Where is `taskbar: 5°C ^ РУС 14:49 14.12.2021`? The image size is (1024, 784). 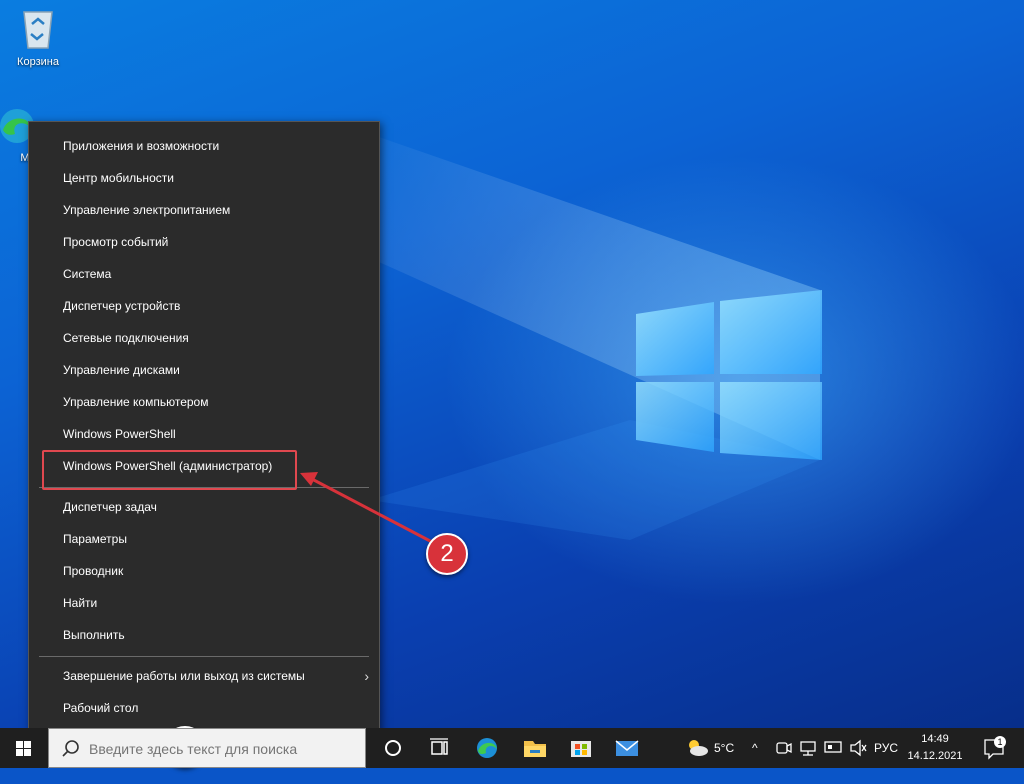 taskbar: 5°C ^ РУС 14:49 14.12.2021 is located at coordinates (512, 748).